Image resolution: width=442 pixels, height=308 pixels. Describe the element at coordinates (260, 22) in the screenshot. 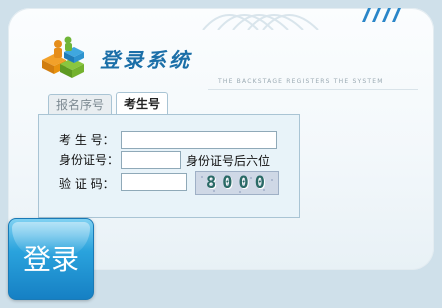

I see `decorative-arcs` at that location.